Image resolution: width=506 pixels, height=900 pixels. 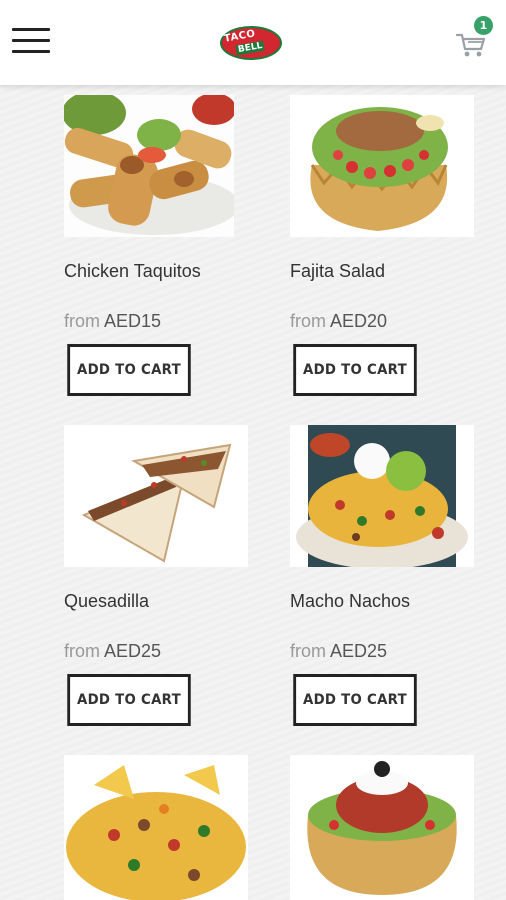 What do you see at coordinates (107, 601) in the screenshot?
I see `product-name: Quesadilla` at bounding box center [107, 601].